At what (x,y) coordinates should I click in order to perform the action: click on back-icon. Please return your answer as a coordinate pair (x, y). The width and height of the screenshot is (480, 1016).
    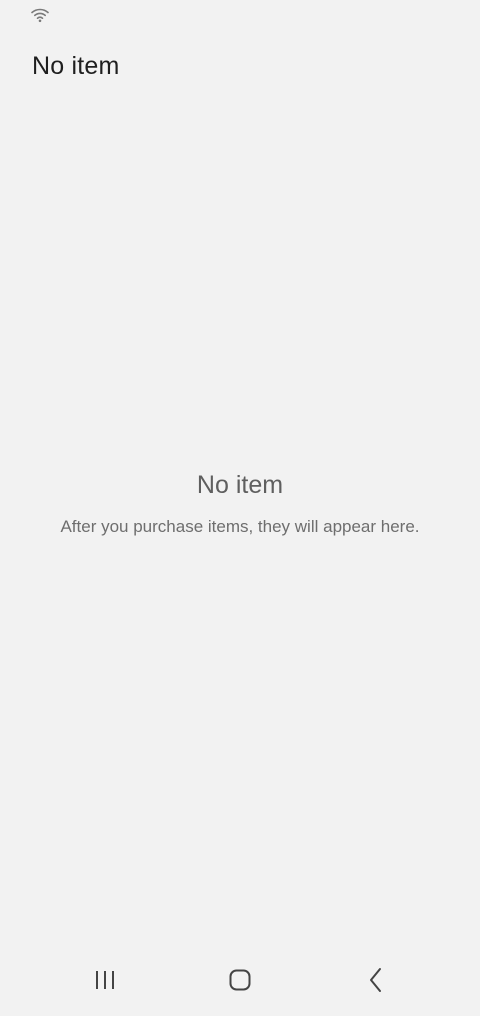
    Looking at the image, I should click on (376, 982).